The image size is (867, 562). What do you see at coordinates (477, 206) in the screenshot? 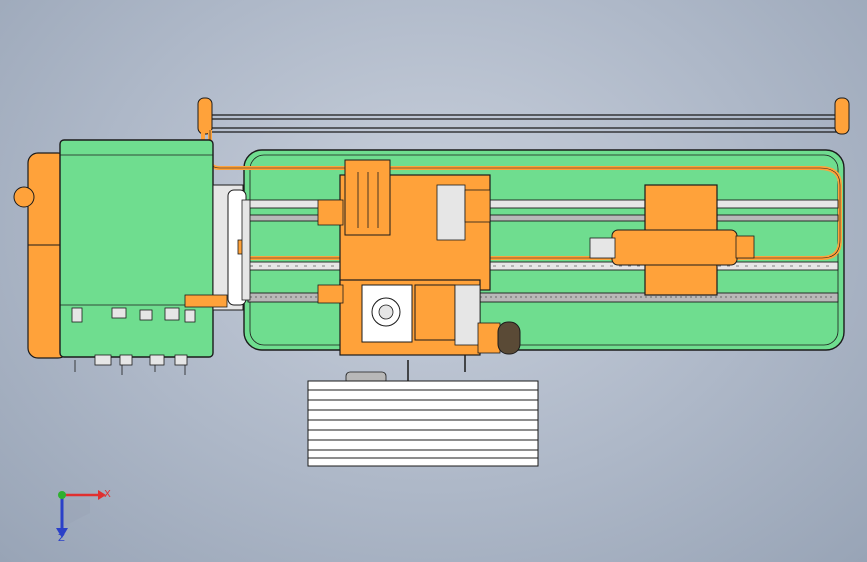
I see `cross-slide-end` at bounding box center [477, 206].